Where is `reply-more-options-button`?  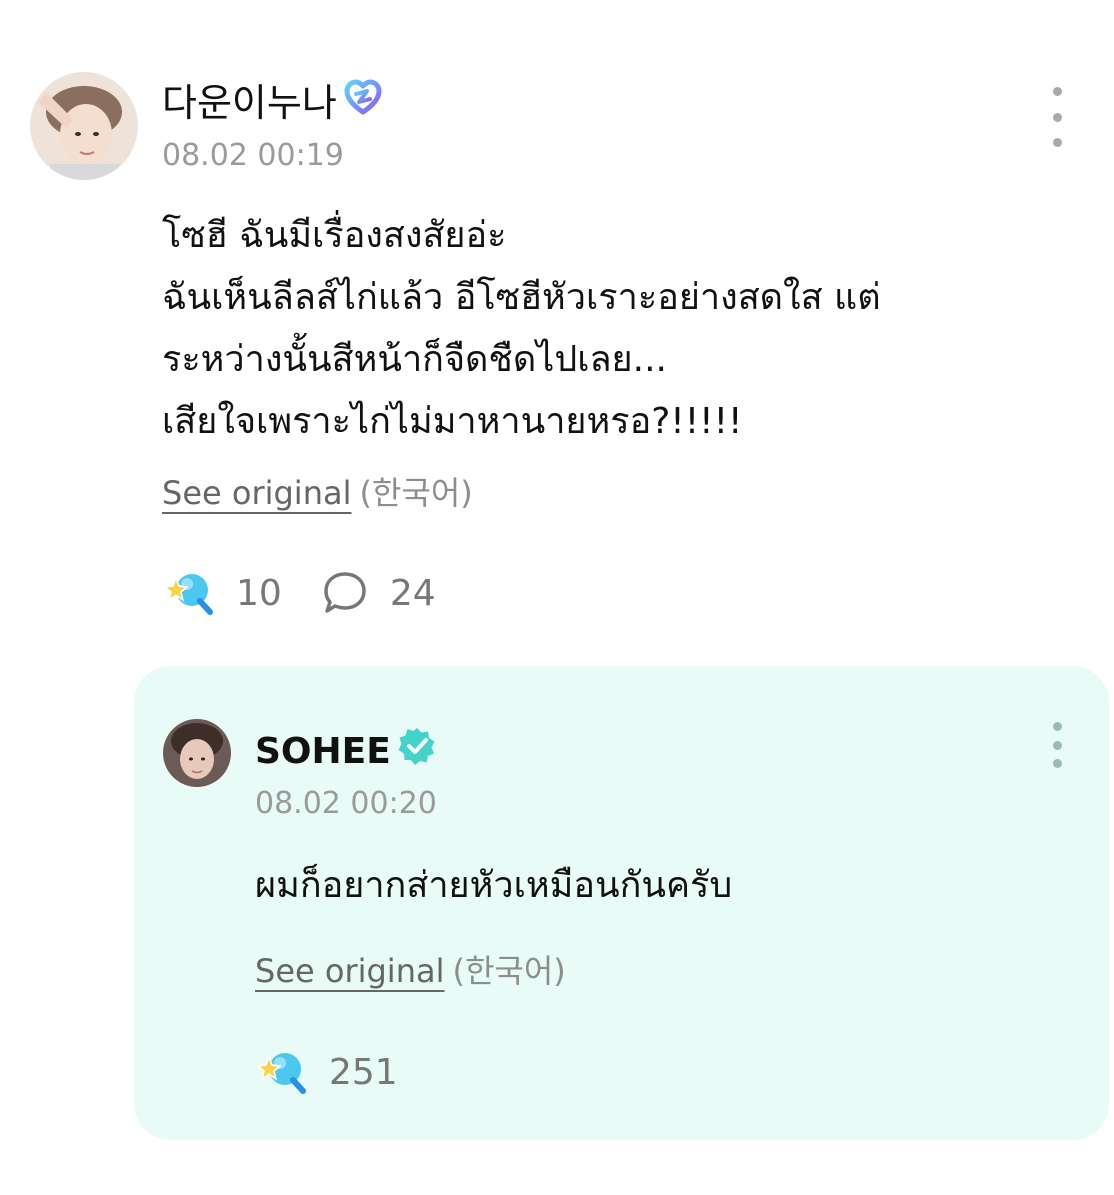
reply-more-options-button is located at coordinates (1057, 745).